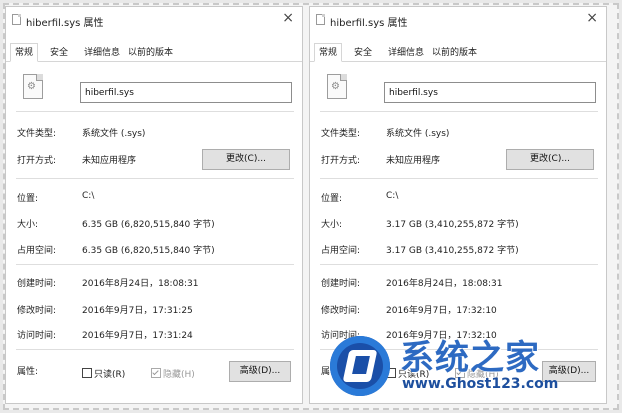  What do you see at coordinates (110, 375) in the screenshot?
I see `readonly-label: 只读(R)` at bounding box center [110, 375].